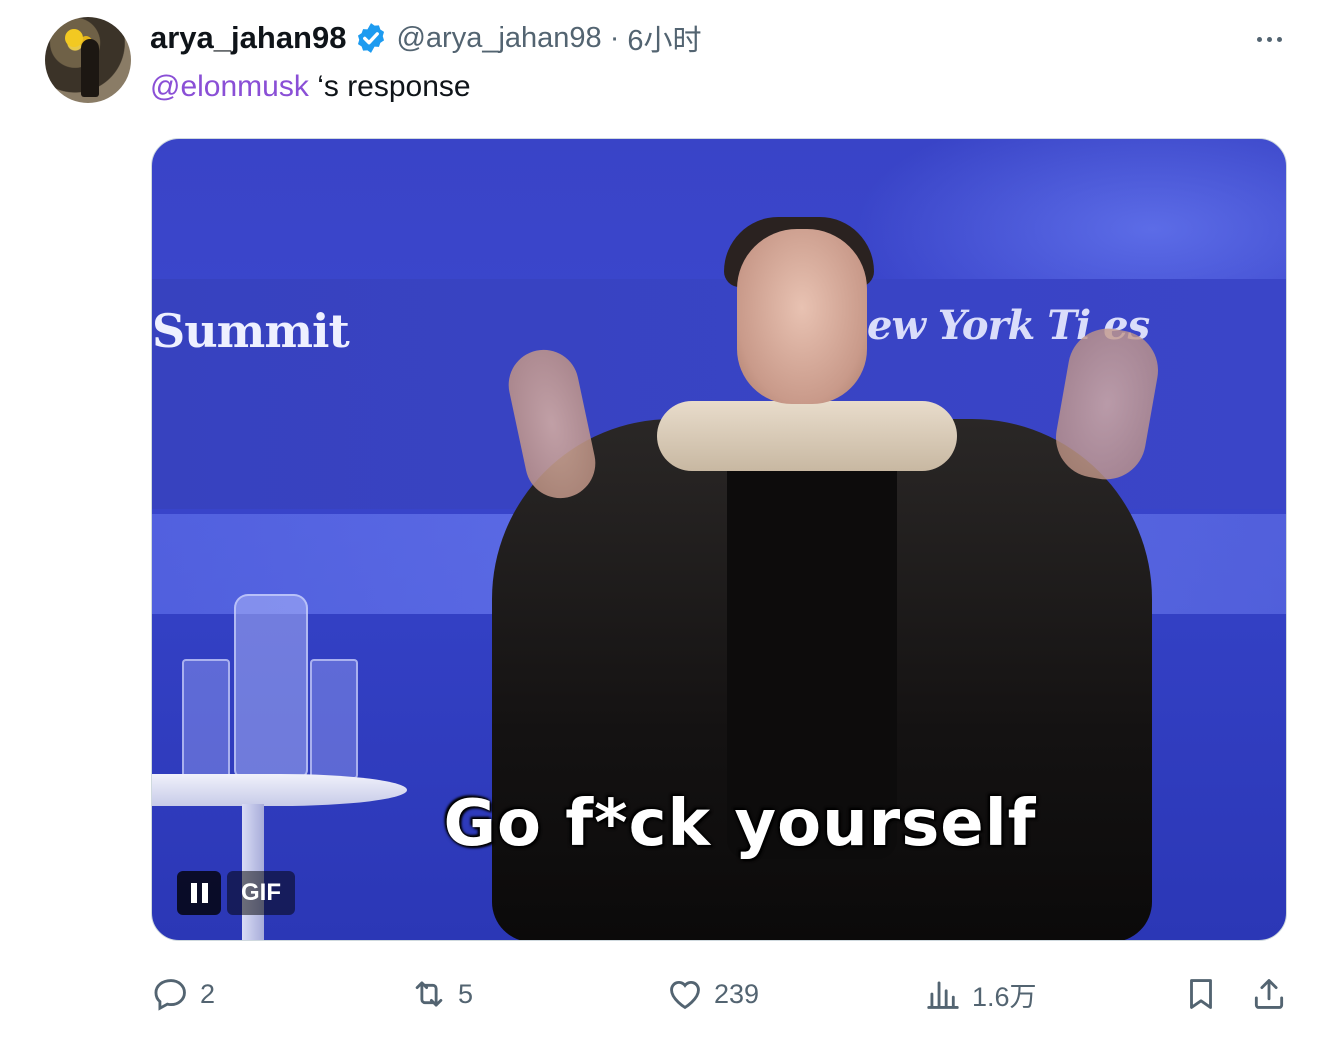 This screenshot has width=1332, height=1050. I want to click on repost-button: 5, so click(441, 994).